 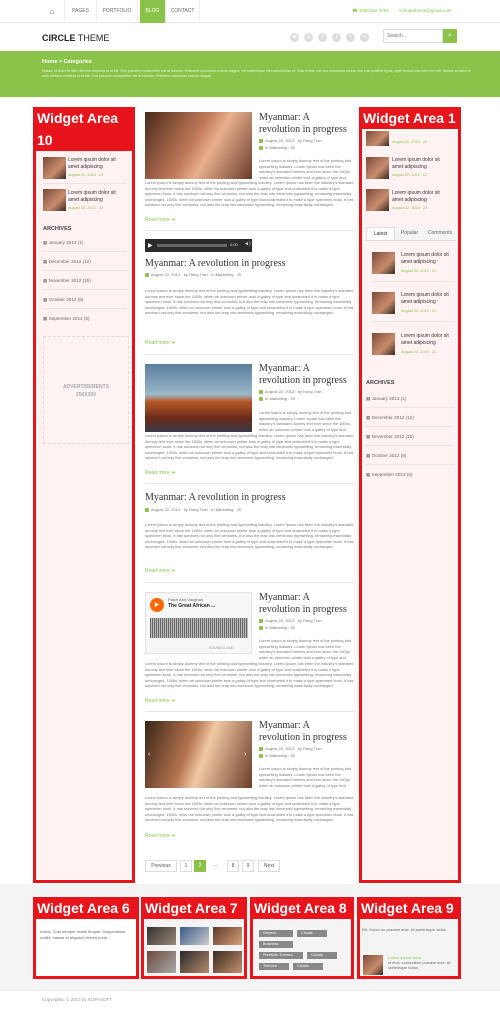 What do you see at coordinates (49, 62) in the screenshot?
I see `breadcrumb-home: Home` at bounding box center [49, 62].